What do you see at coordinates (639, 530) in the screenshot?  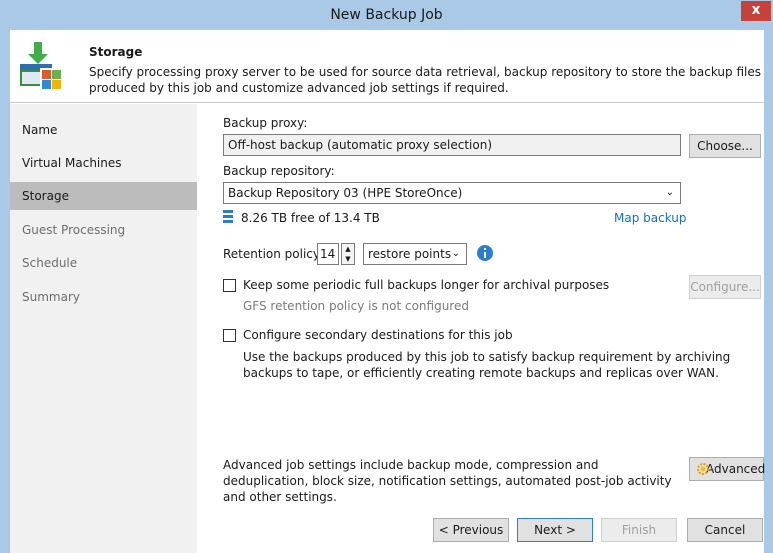 I see `finish-button: Finish` at bounding box center [639, 530].